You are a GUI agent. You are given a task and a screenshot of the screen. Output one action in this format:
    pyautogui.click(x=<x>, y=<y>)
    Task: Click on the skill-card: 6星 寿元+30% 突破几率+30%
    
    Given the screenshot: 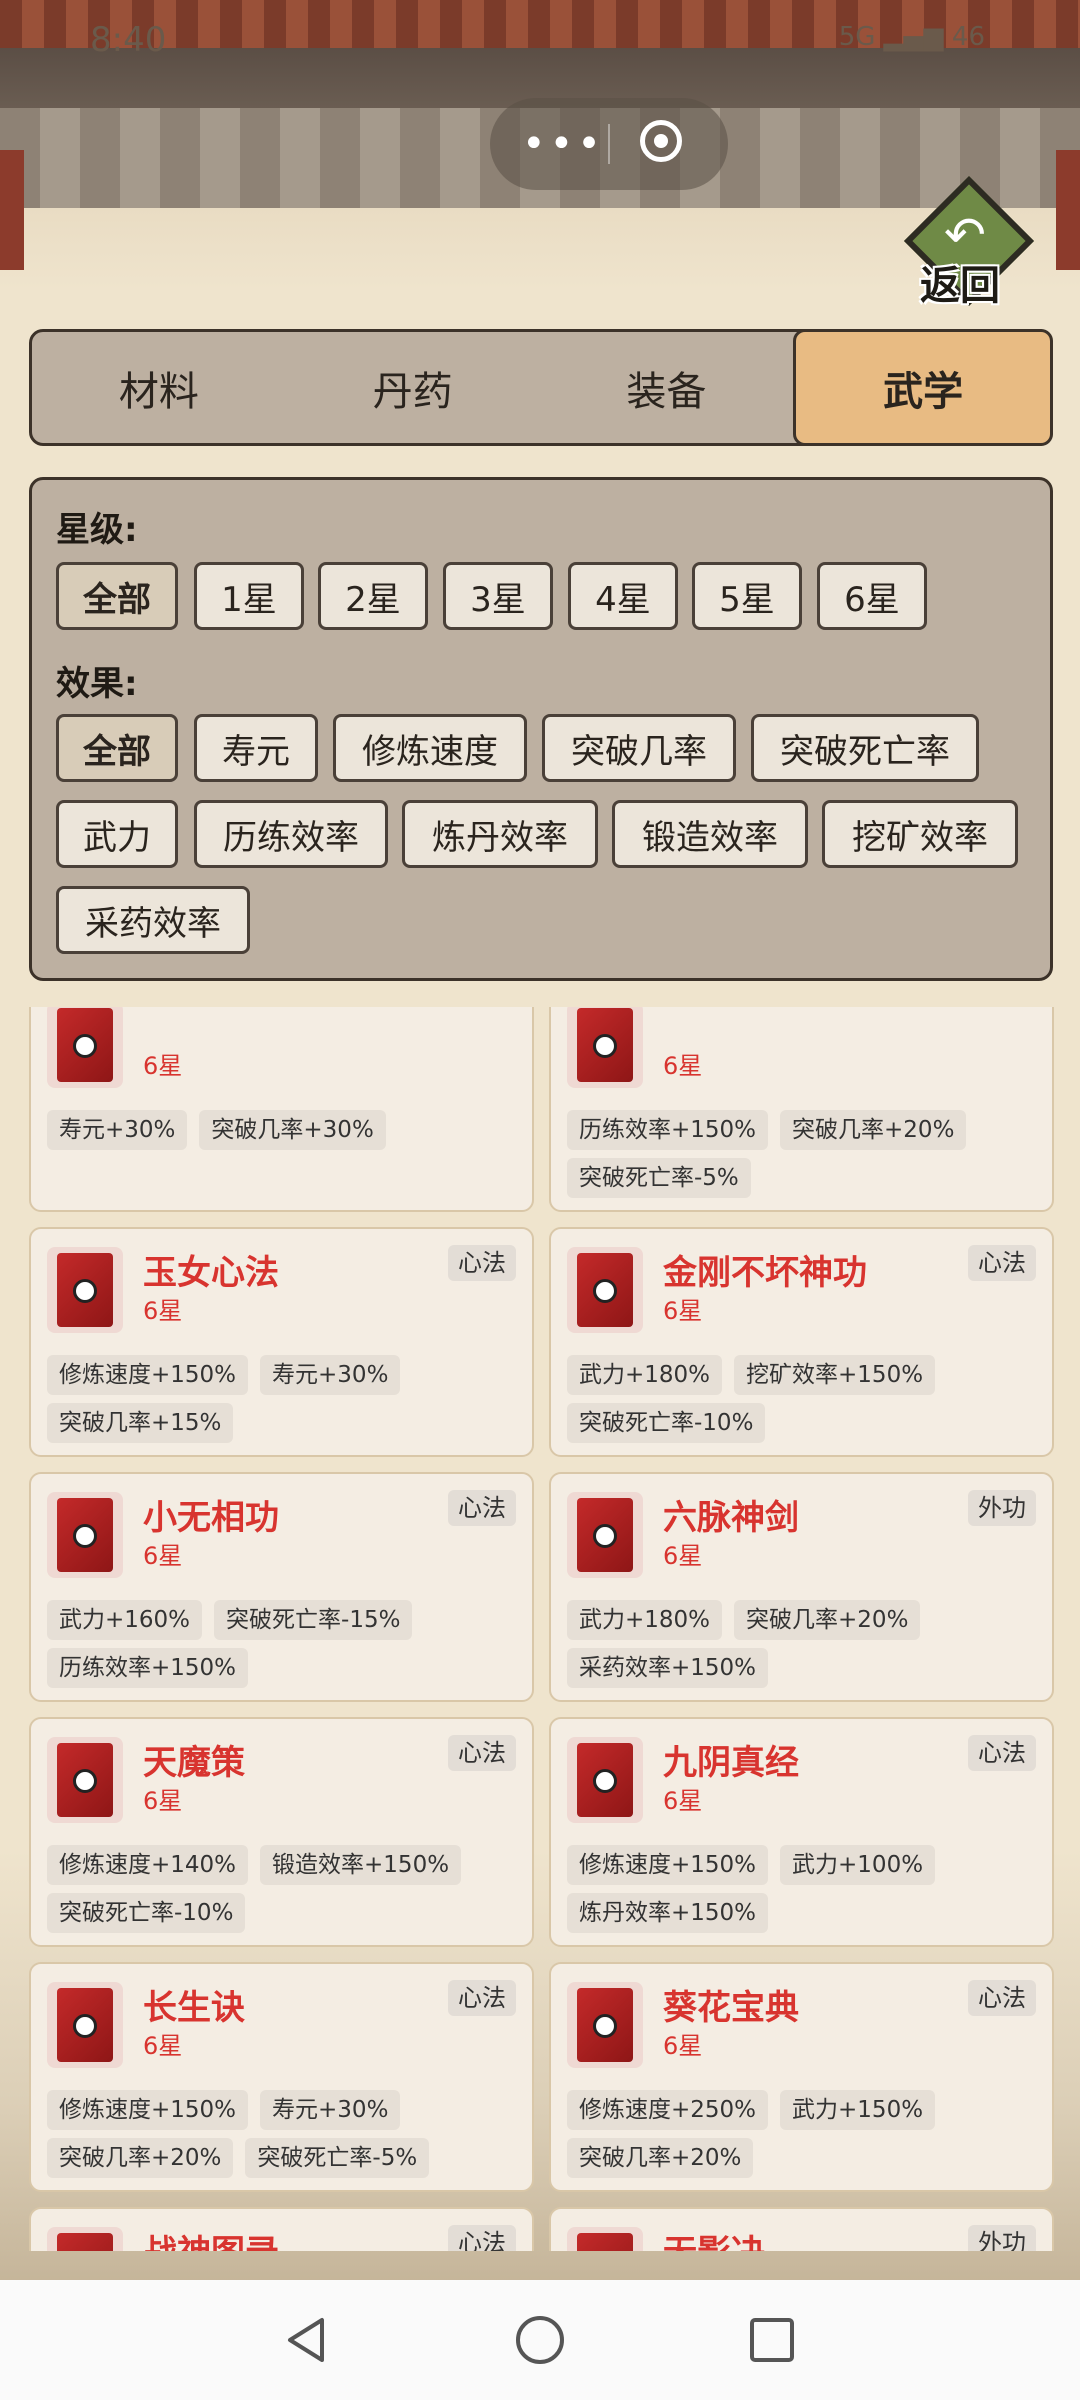 What is the action you would take?
    pyautogui.click(x=281, y=1109)
    